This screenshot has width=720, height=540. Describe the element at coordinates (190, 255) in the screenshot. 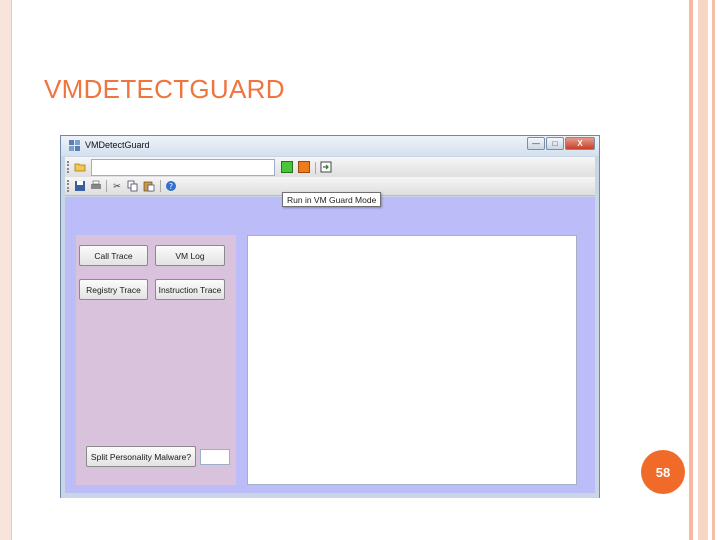

I see `vm-log-button: VM Log` at that location.